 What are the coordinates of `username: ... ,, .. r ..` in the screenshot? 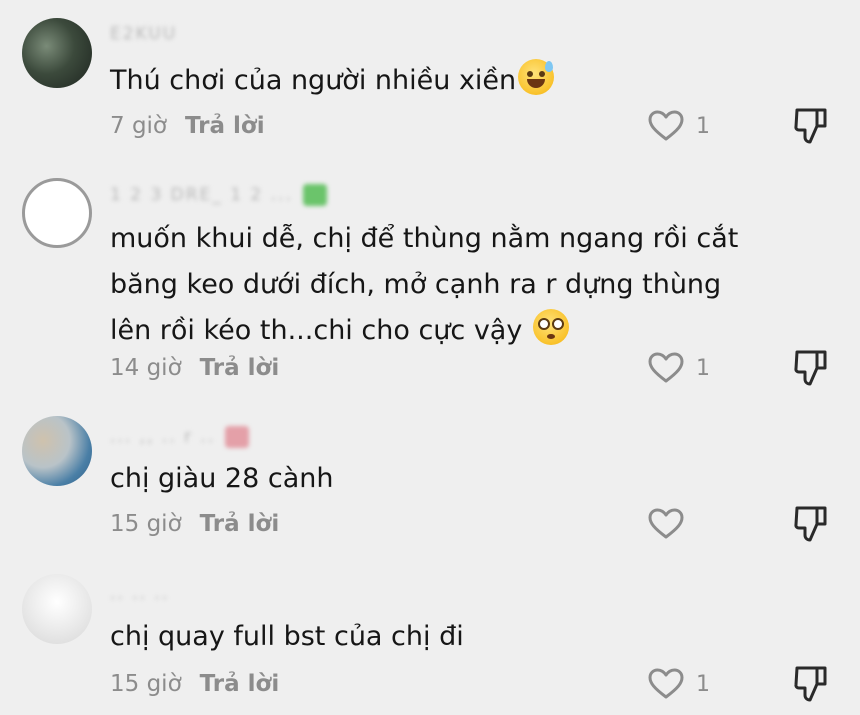 It's located at (180, 437).